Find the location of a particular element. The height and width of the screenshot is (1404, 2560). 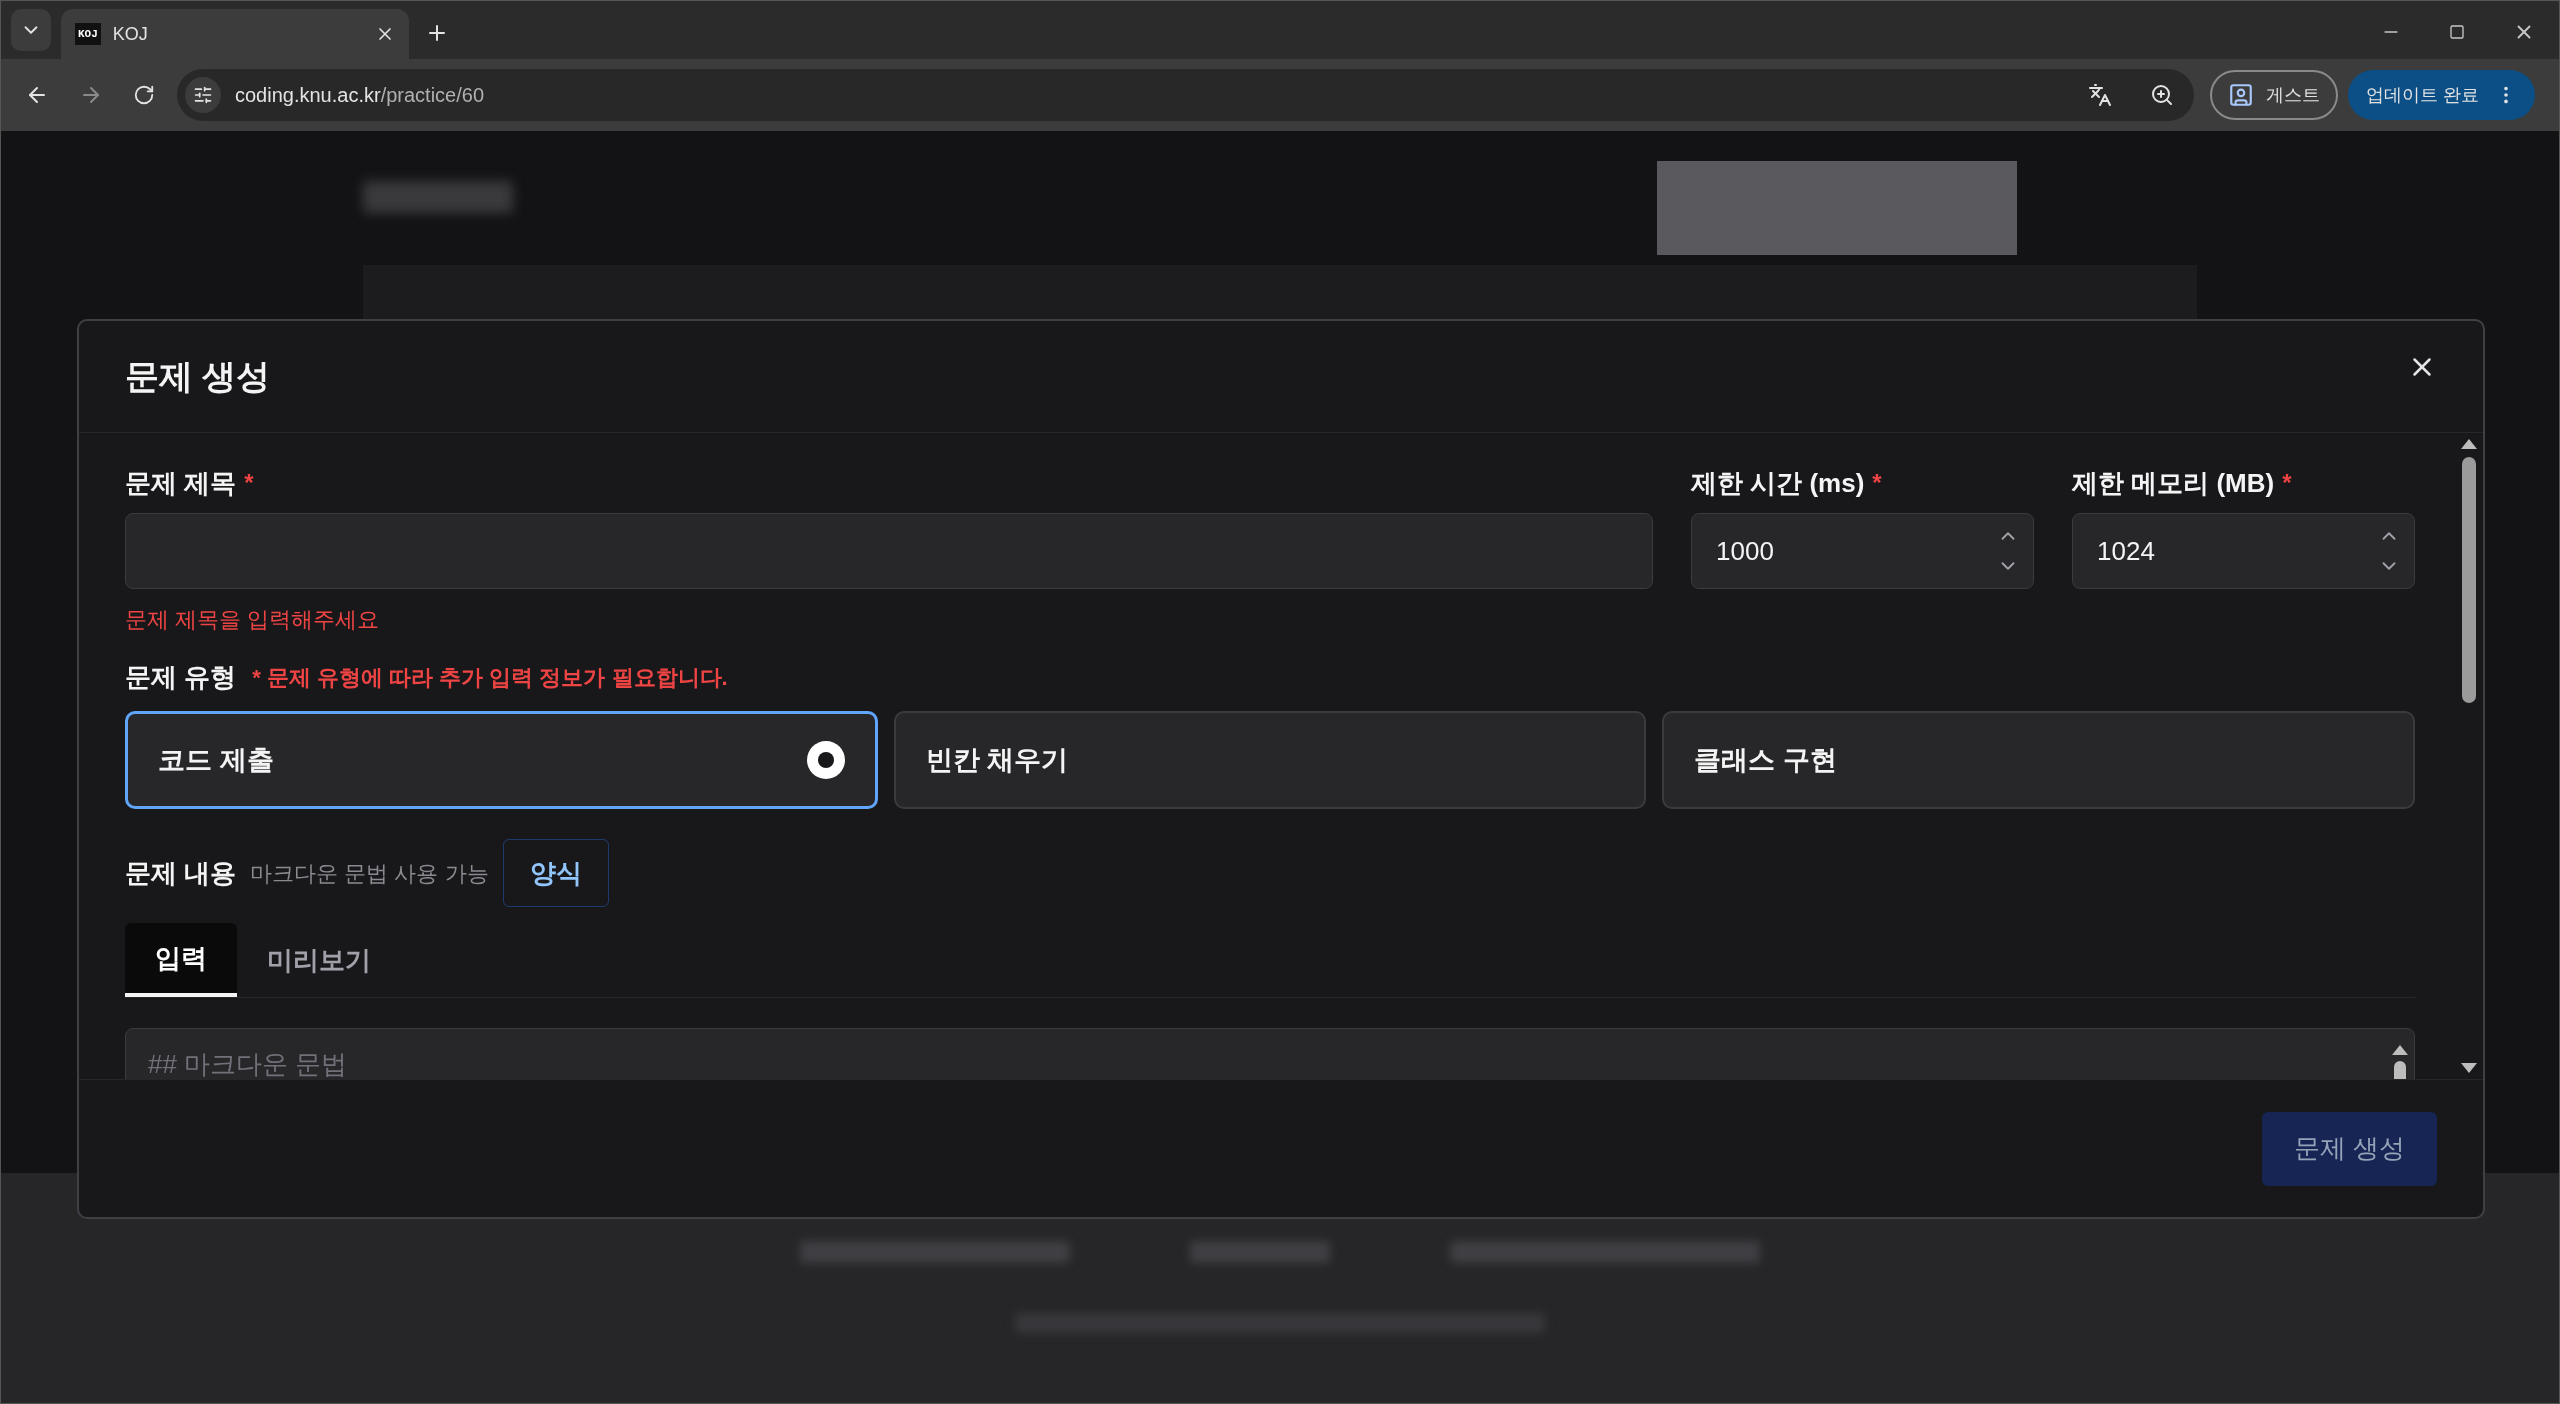

favicon: KOJ is located at coordinates (88, 34).